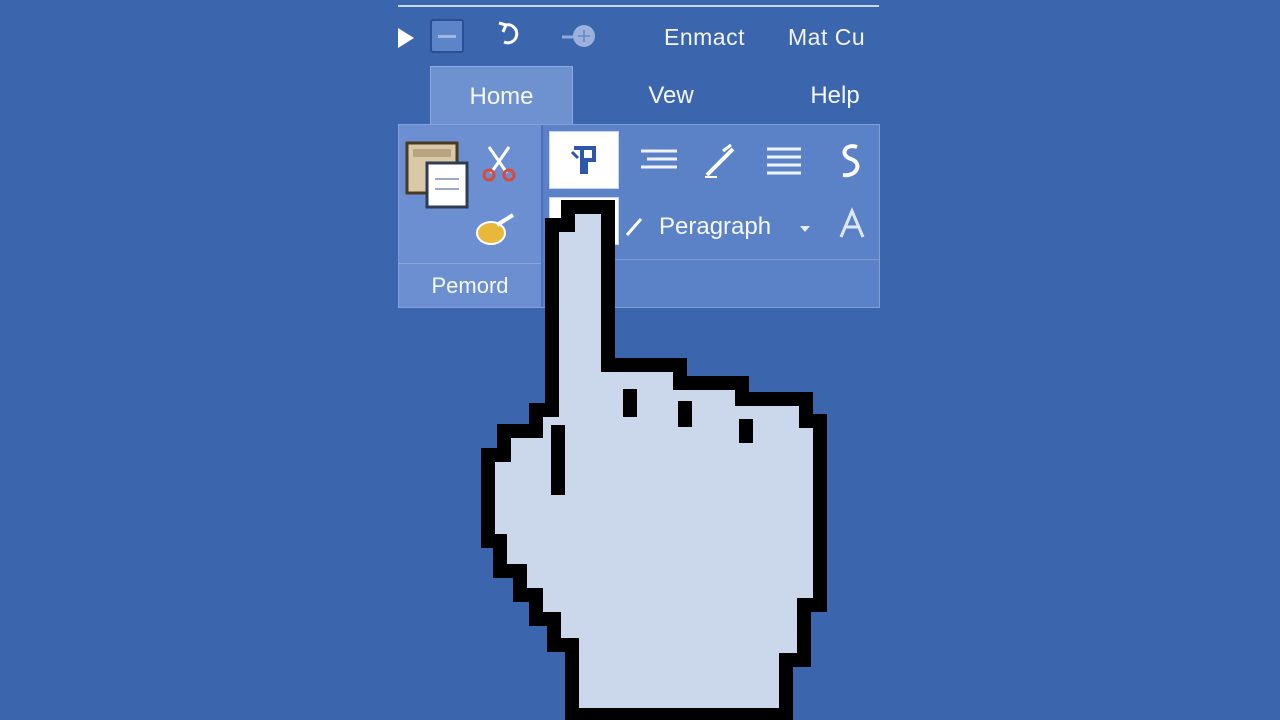 This screenshot has width=1280, height=720. I want to click on paragraph-mark-icon, so click(583, 160).